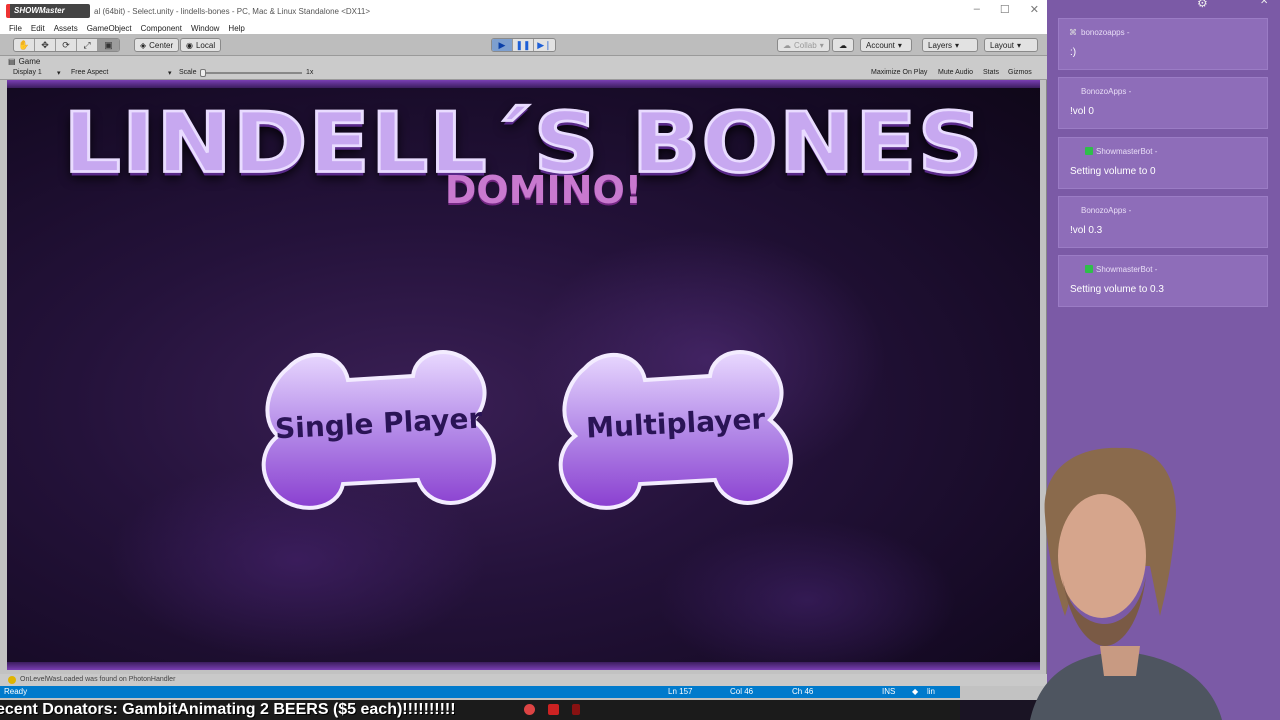 This screenshot has height=720, width=1280. What do you see at coordinates (66, 28) in the screenshot?
I see `menu-assets: Assets` at bounding box center [66, 28].